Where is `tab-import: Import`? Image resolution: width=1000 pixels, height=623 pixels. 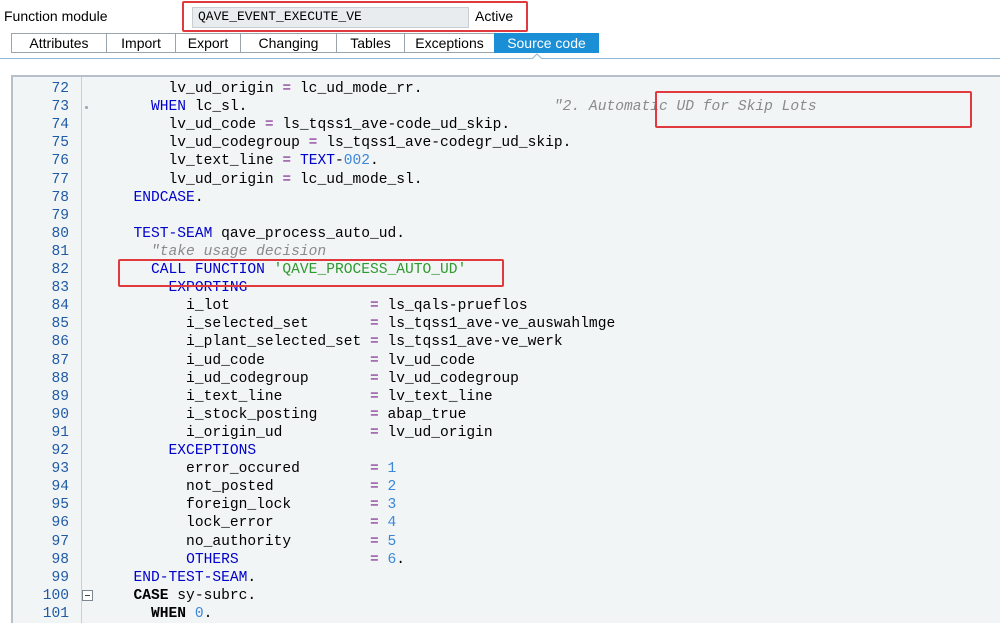
tab-import: Import is located at coordinates (140, 43).